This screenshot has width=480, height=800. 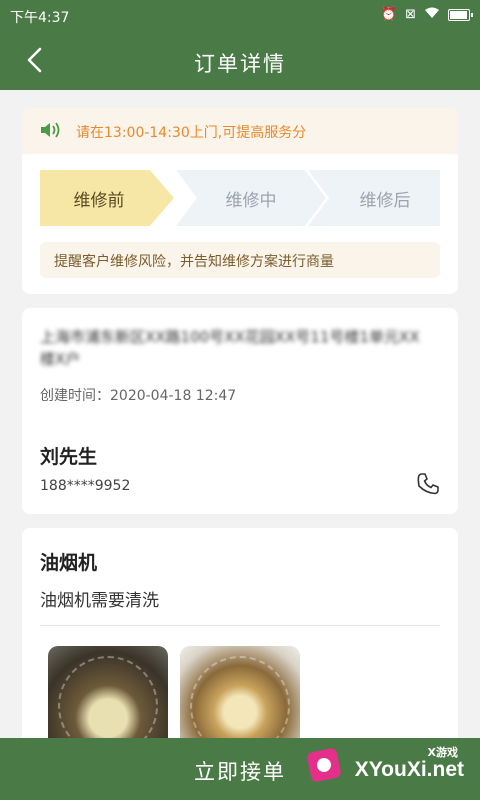 I want to click on customer-address: 上海市浦东新区XX路100号XX花园XX号11号楼1单元XX楼X户, so click(x=230, y=348).